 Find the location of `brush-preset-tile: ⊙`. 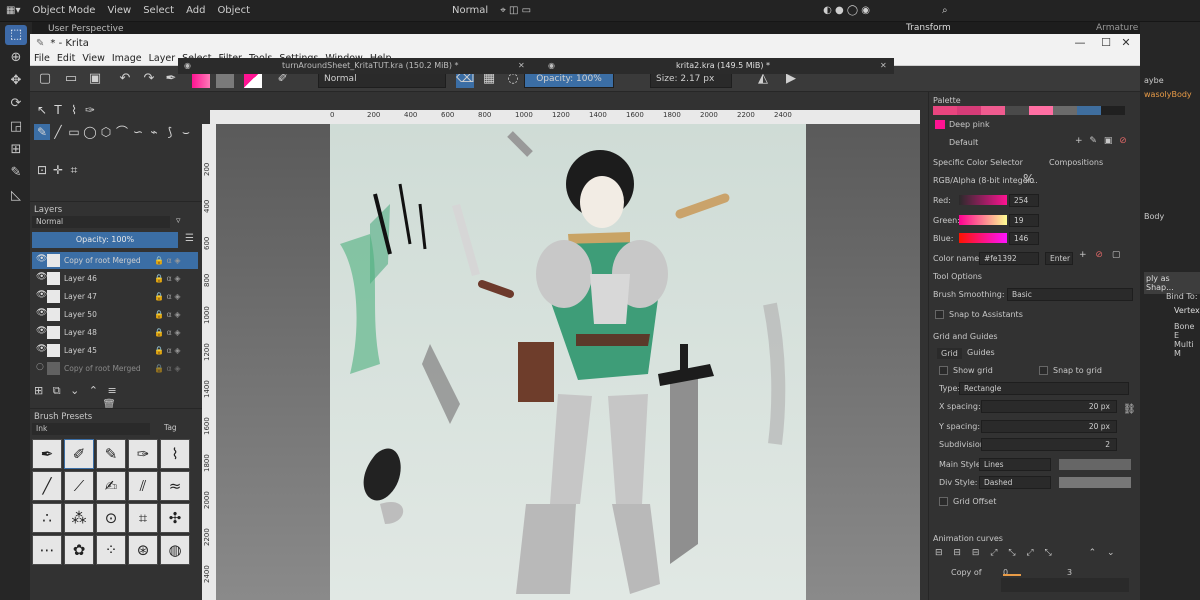

brush-preset-tile: ⊙ is located at coordinates (111, 518).